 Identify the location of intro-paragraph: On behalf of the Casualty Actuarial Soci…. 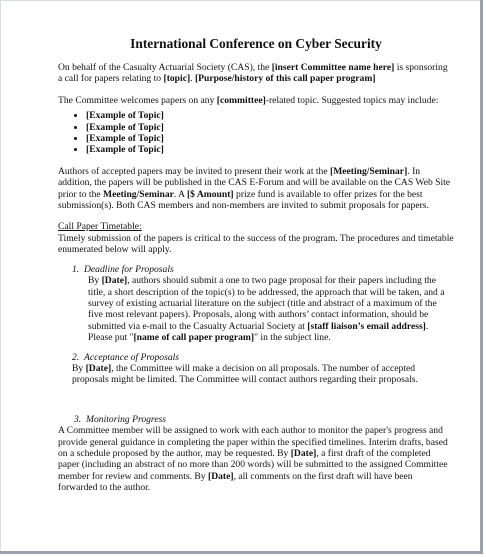
(256, 73).